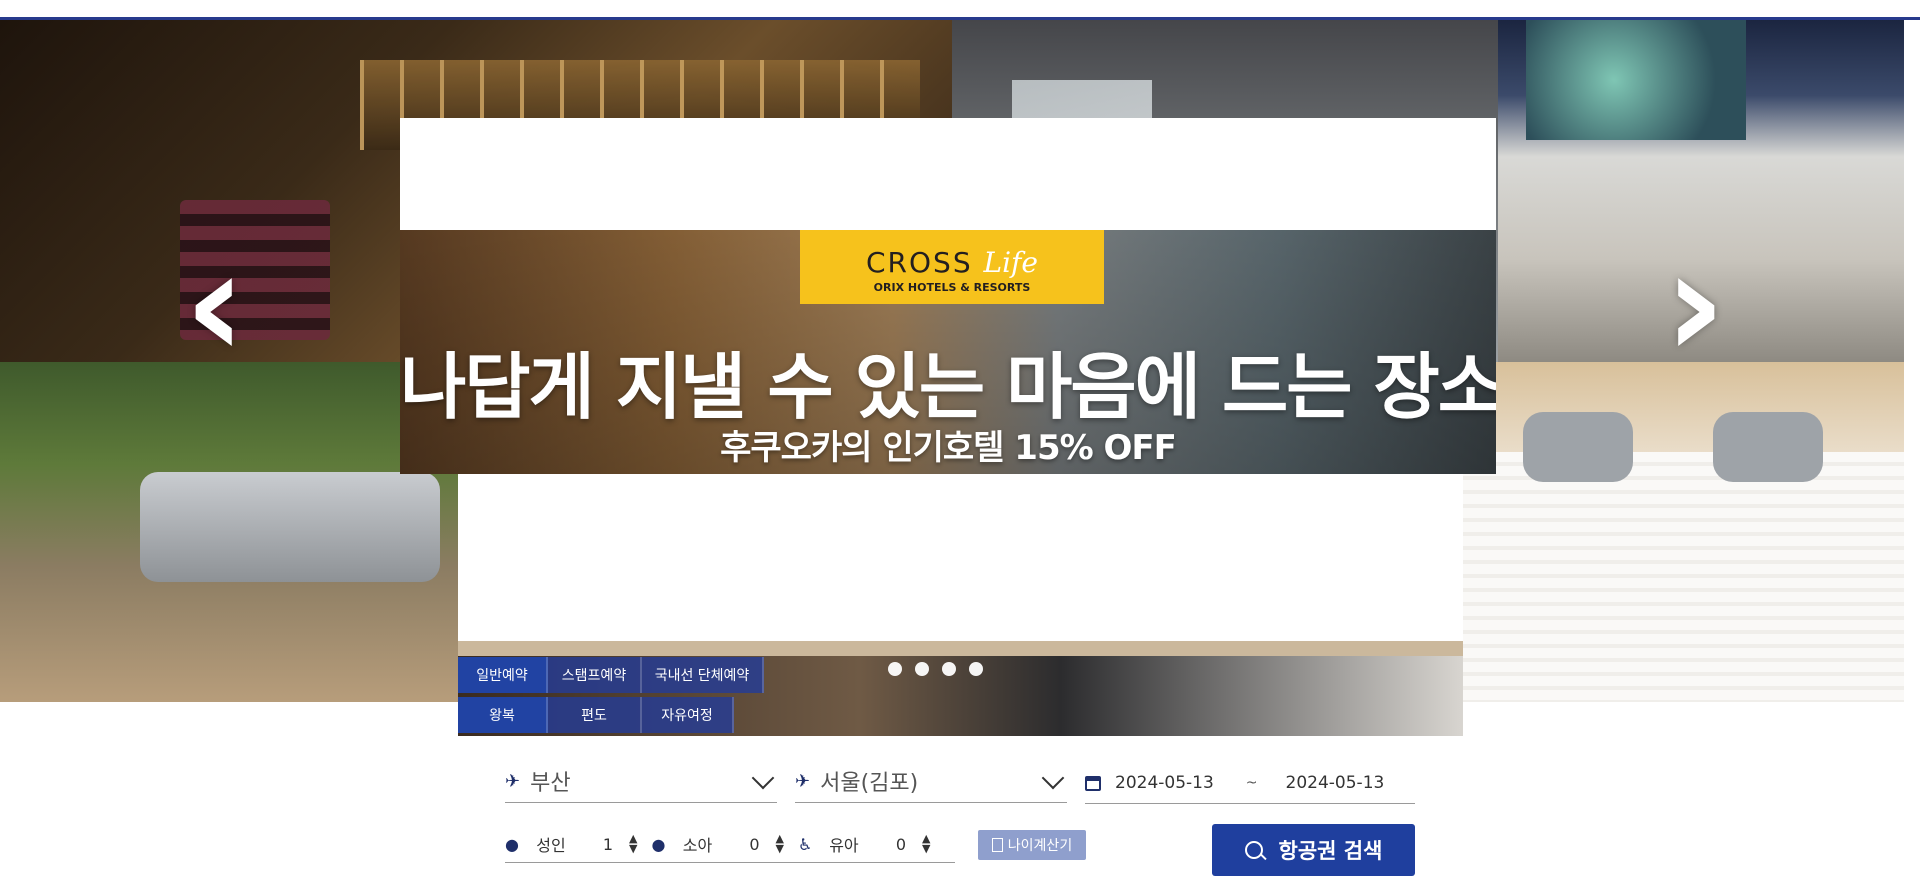 This screenshot has width=1920, height=888. What do you see at coordinates (688, 715) in the screenshot?
I see `tab-multi-city: 자유여정` at bounding box center [688, 715].